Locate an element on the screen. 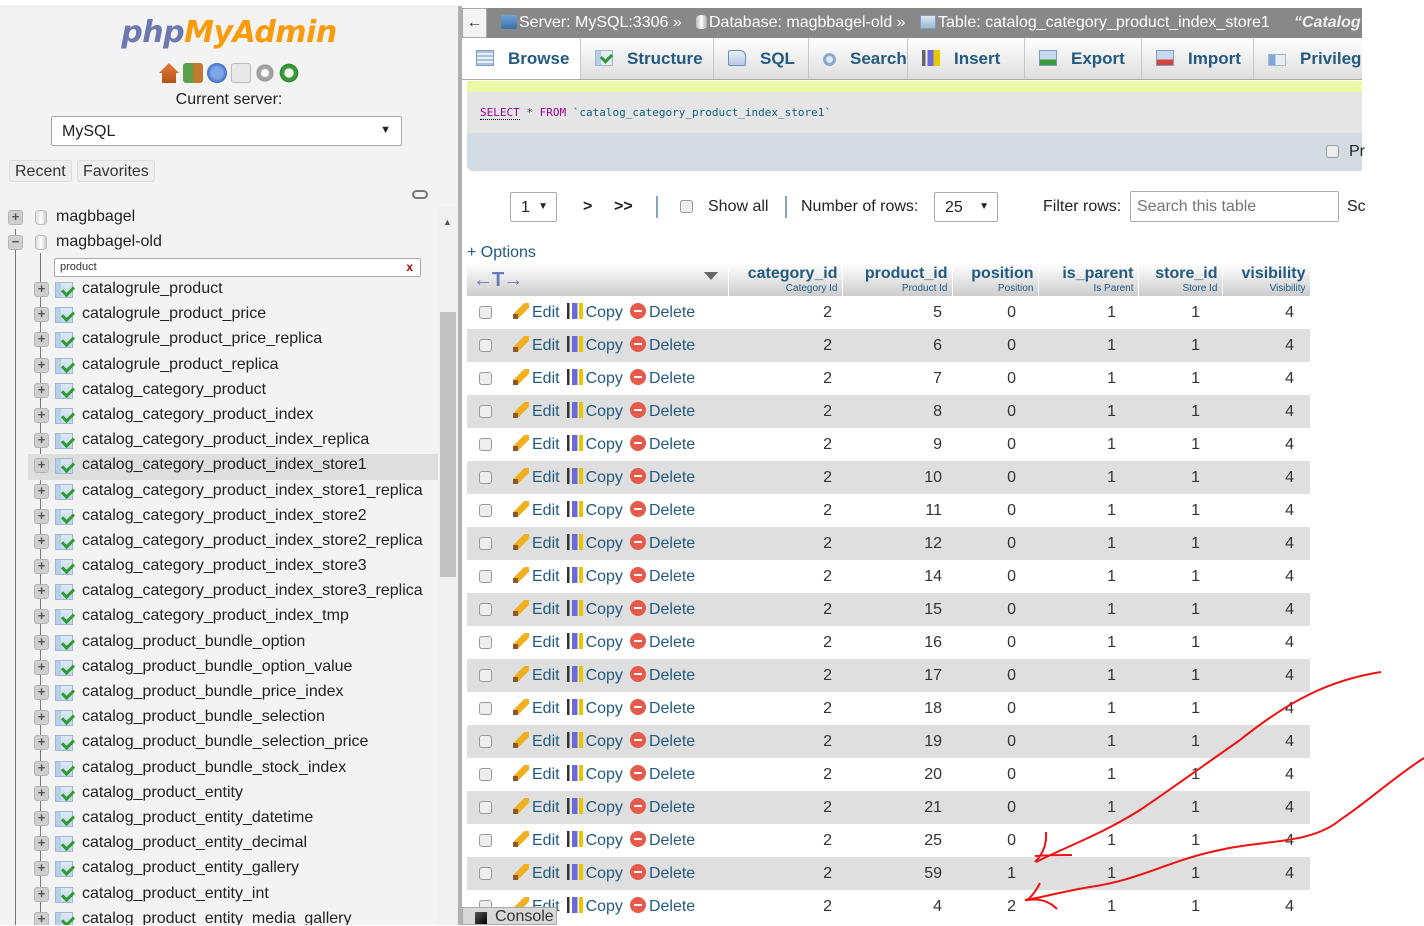 Image resolution: width=1424 pixels, height=926 pixels. column-header-product_id: product_id Product Id is located at coordinates (897, 280).